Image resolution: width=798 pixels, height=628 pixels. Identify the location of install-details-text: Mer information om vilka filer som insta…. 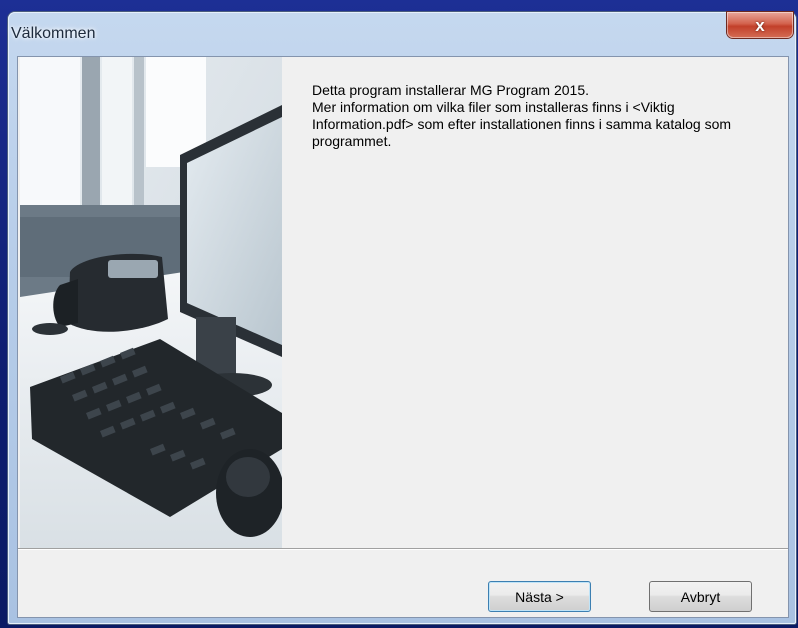
(522, 124).